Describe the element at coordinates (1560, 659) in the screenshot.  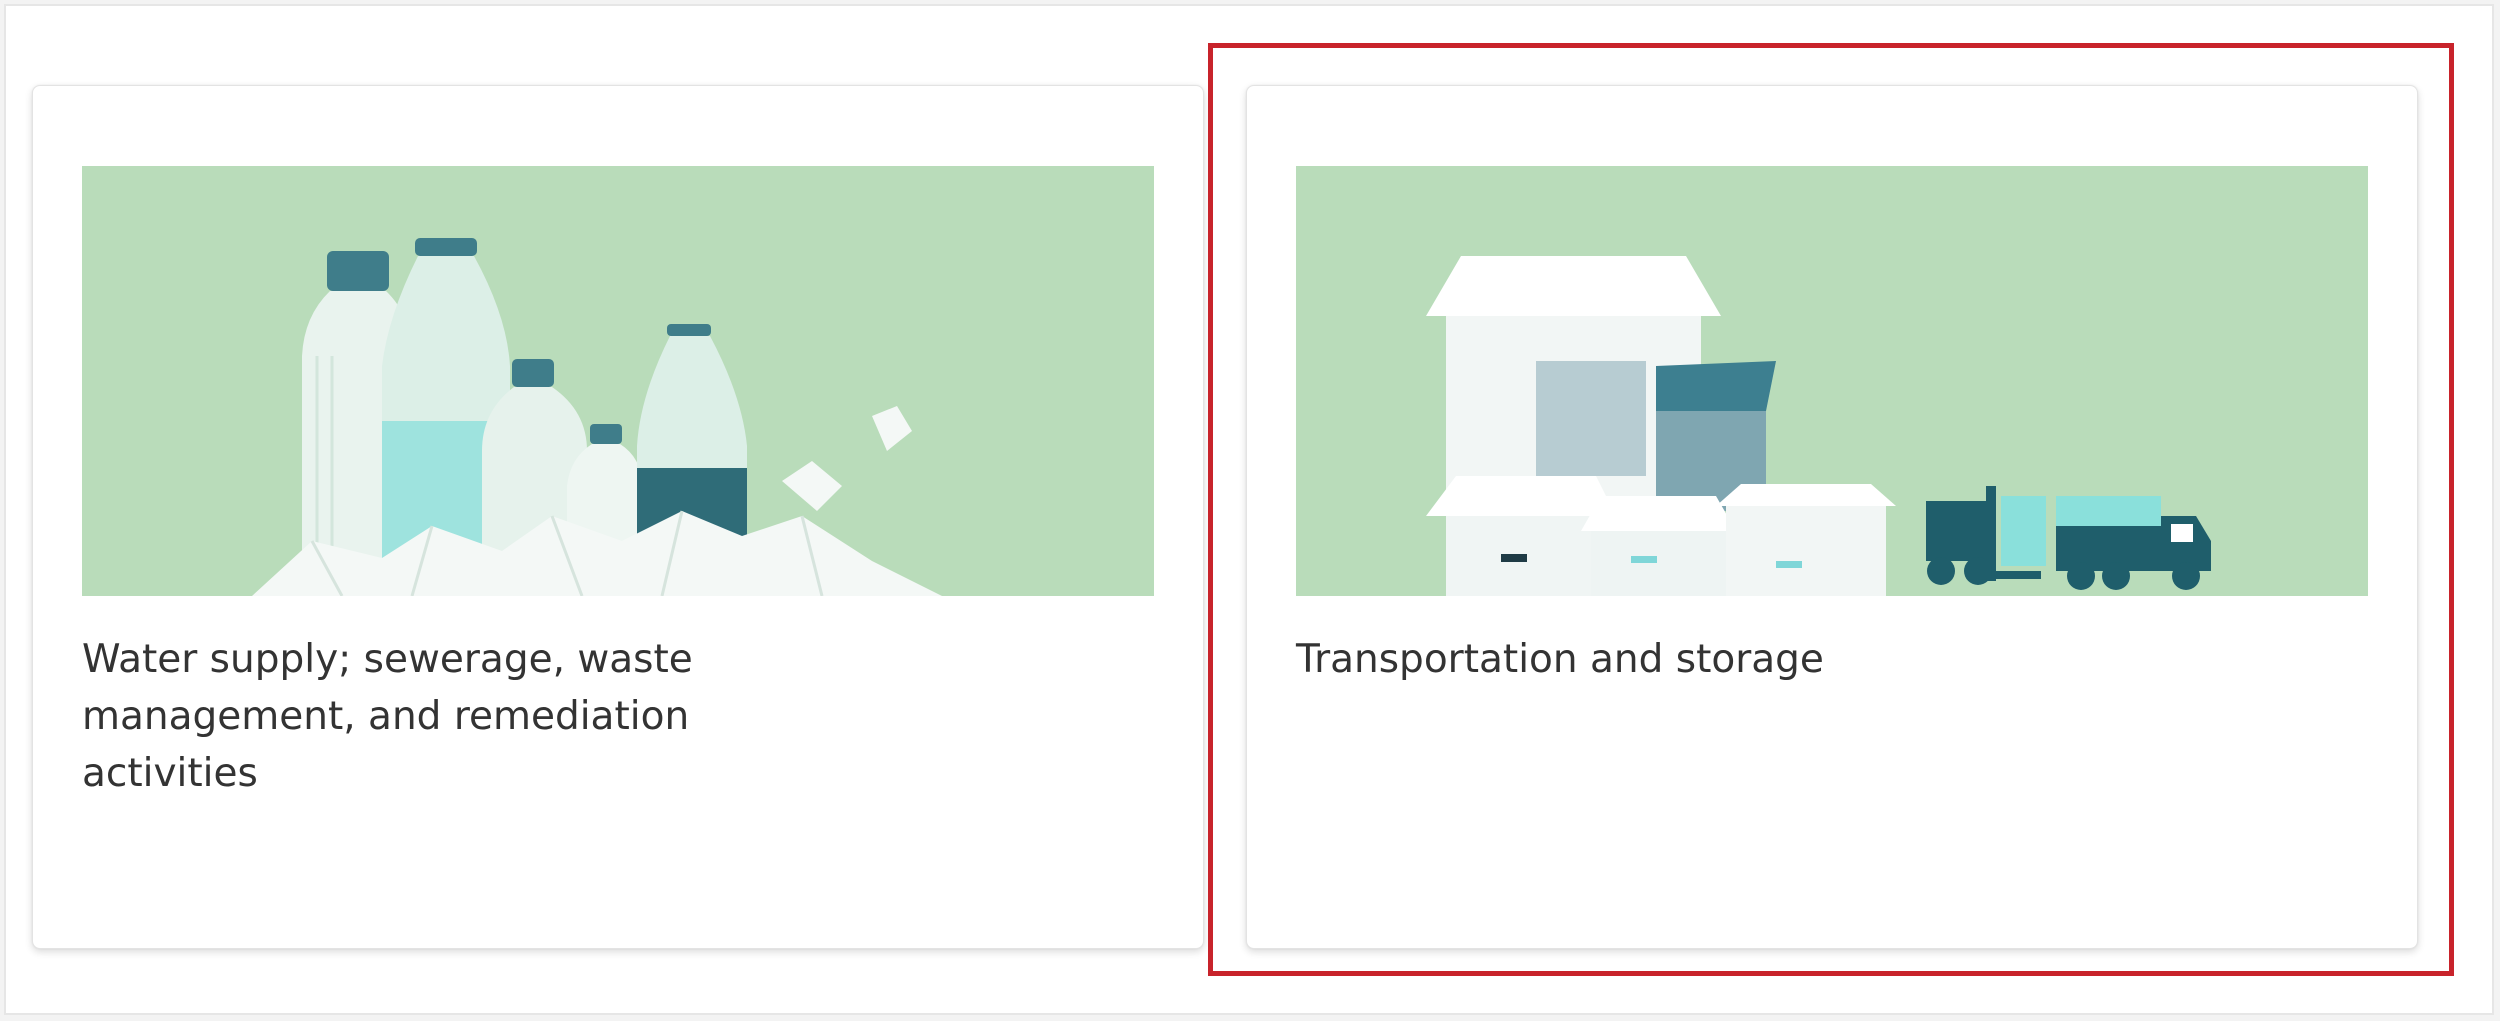
I see `card-title: Transportation and storage` at that location.